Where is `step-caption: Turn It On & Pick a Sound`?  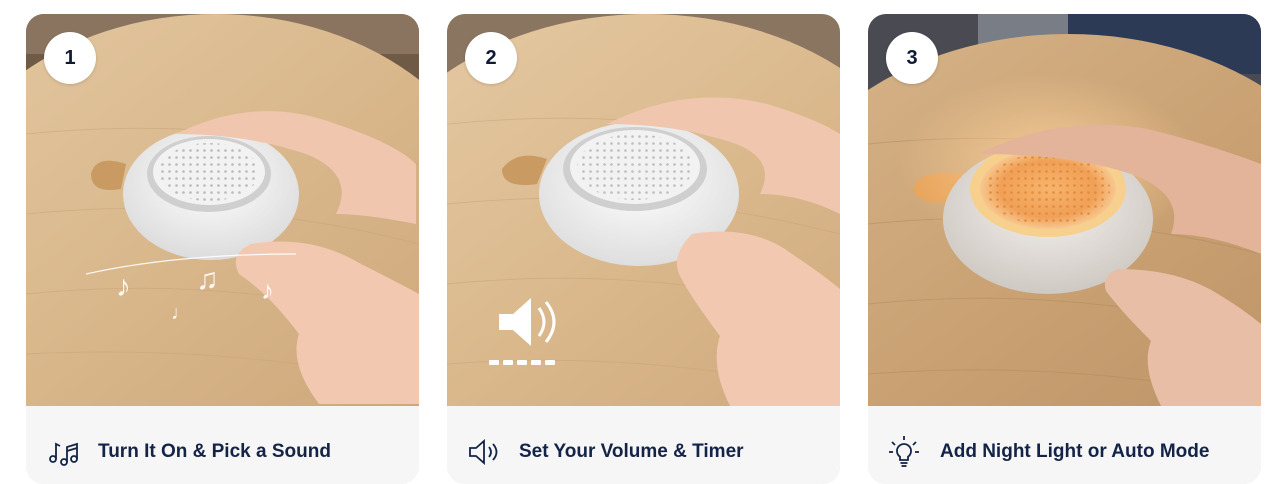
step-caption: Turn It On & Pick a Sound is located at coordinates (222, 445).